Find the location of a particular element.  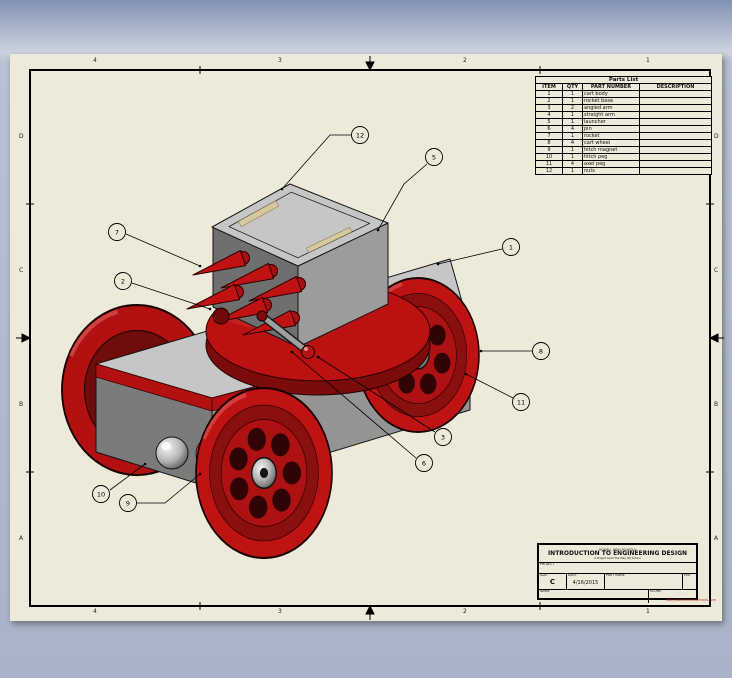

project-row: PROJECT is located at coordinates (617, 568).